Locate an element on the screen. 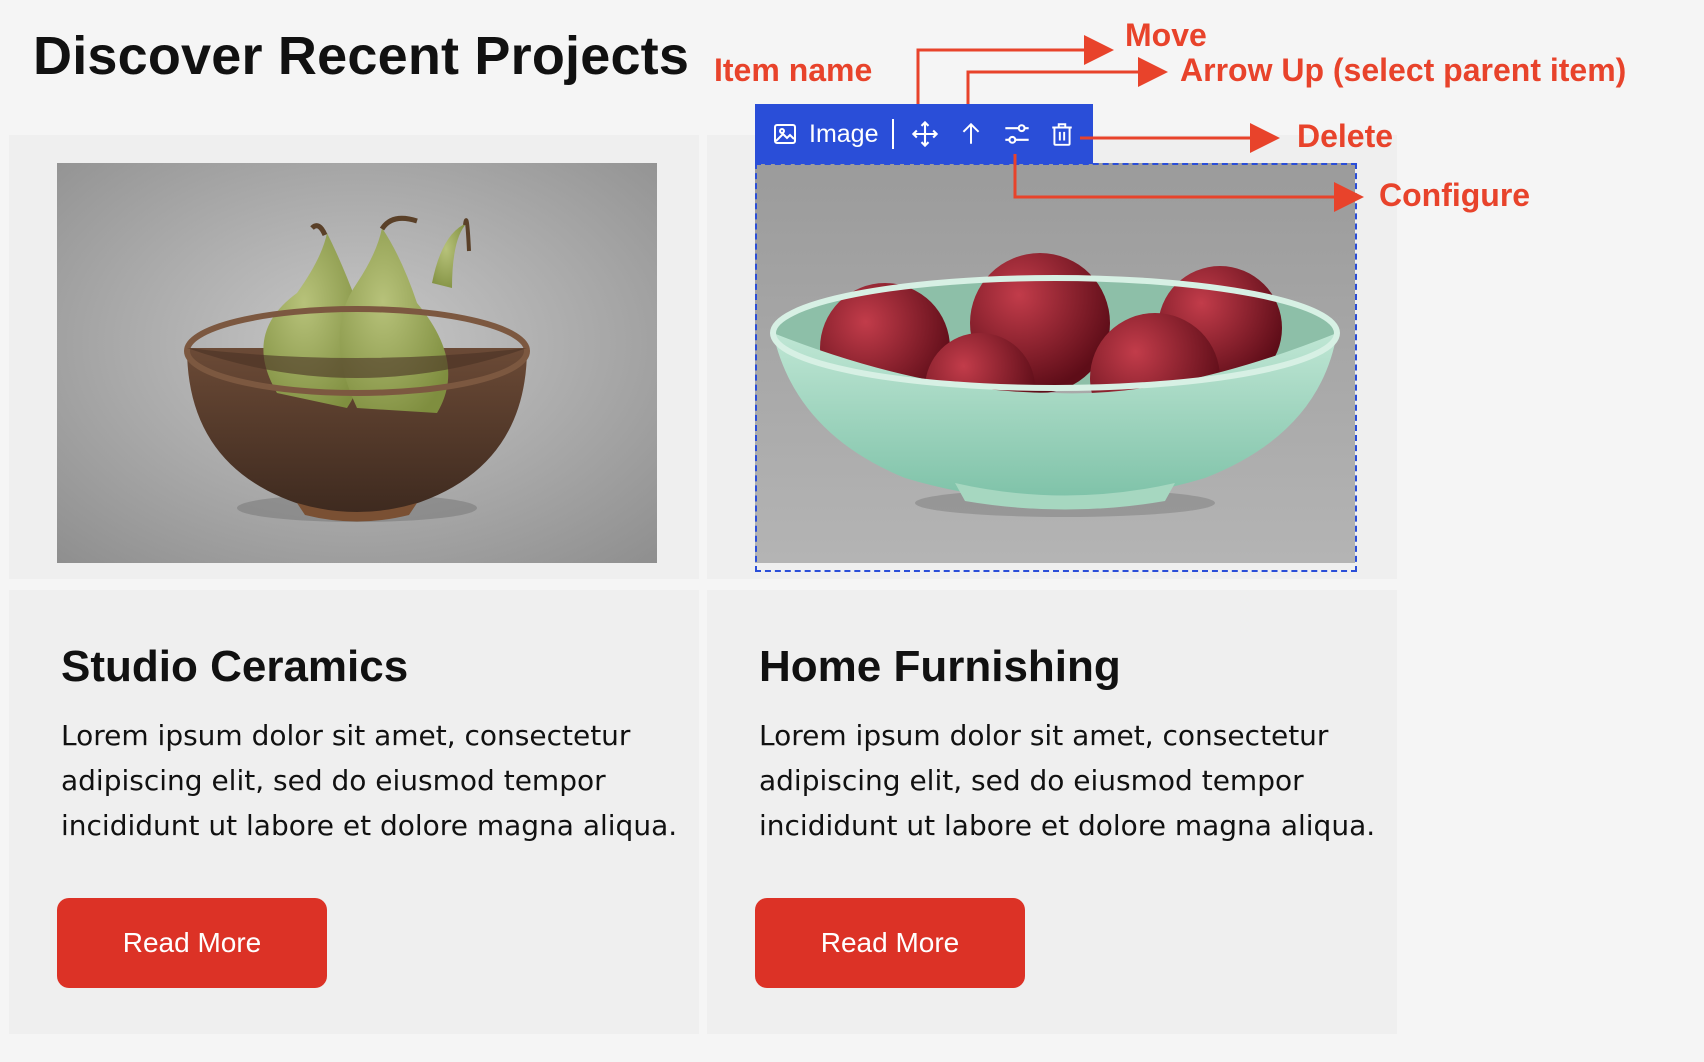 The image size is (1704, 1062). annotation-configure: Configure is located at coordinates (1455, 195).